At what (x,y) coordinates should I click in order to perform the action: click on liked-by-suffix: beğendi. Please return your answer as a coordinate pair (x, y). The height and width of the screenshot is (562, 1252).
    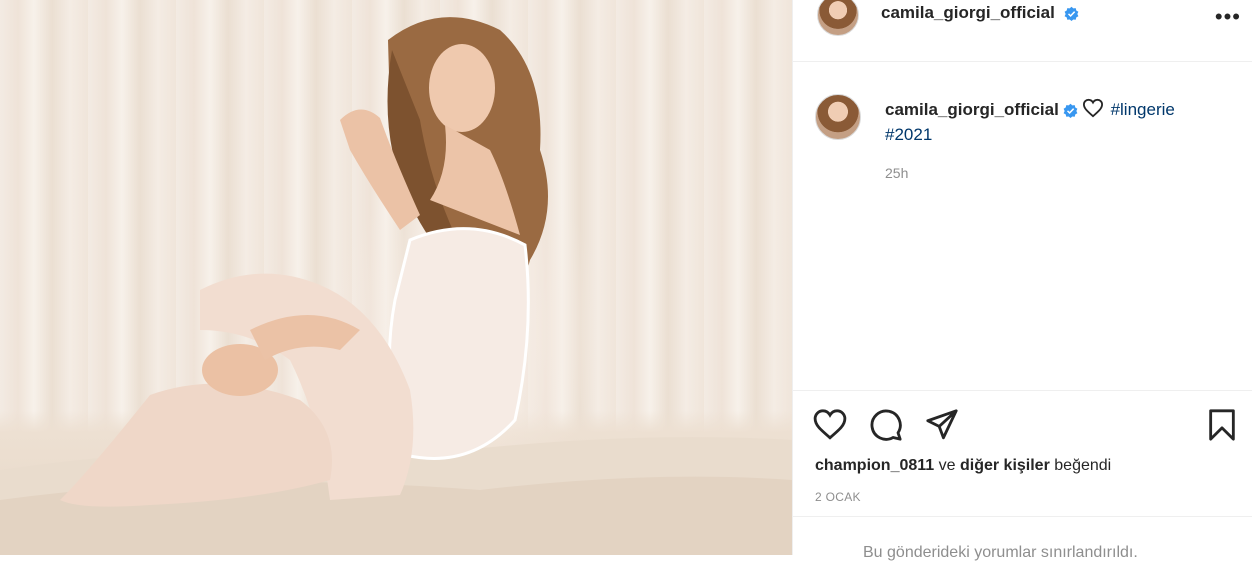
    Looking at the image, I should click on (1083, 465).